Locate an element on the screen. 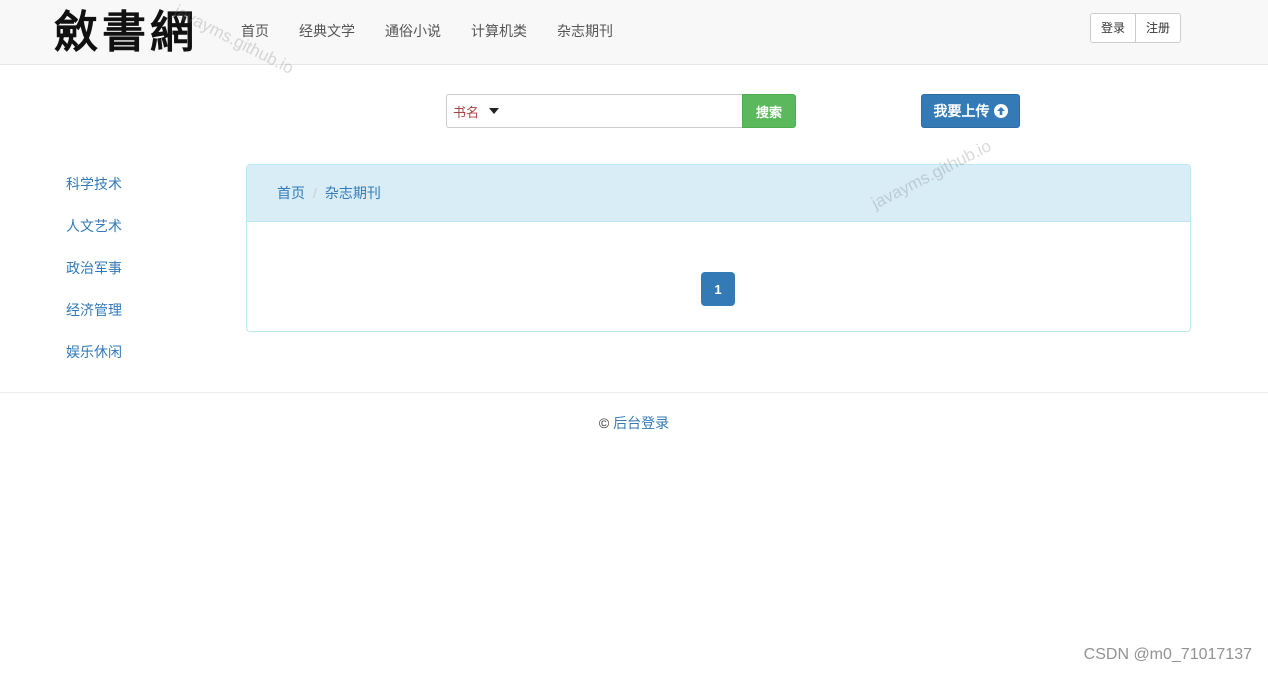 The height and width of the screenshot is (674, 1268). caret-down-icon is located at coordinates (494, 111).